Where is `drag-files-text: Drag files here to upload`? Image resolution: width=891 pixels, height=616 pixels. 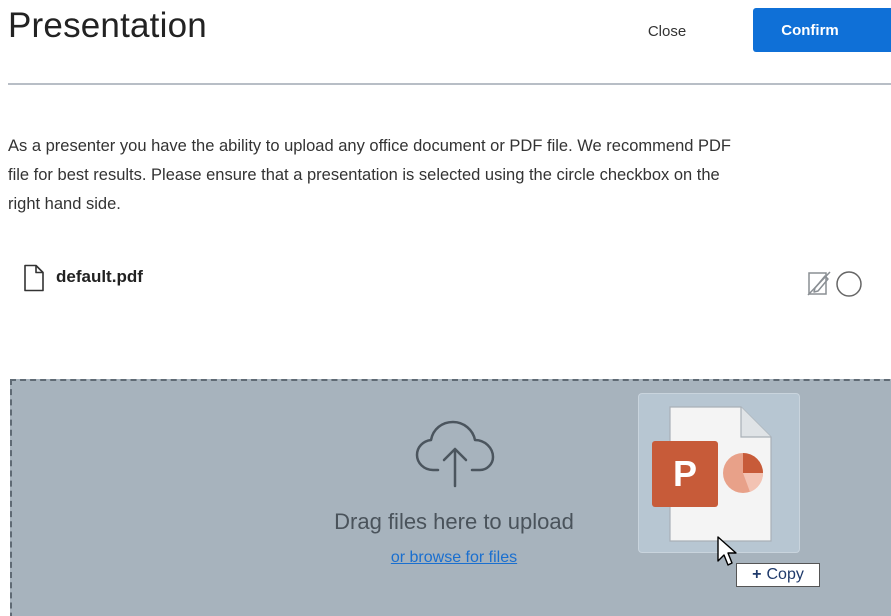
drag-files-text: Drag files here to upload is located at coordinates (454, 521).